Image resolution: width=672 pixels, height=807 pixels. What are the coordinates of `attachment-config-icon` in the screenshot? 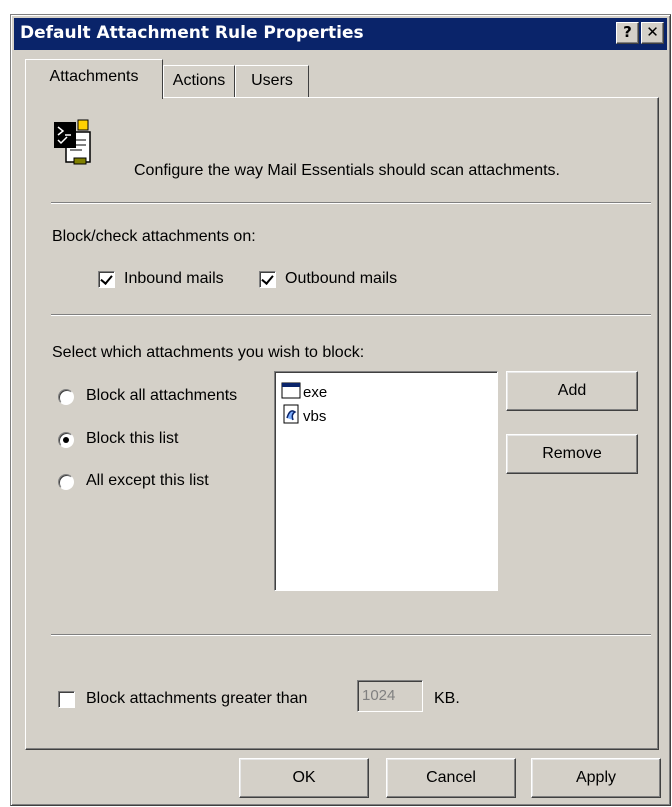 It's located at (73, 142).